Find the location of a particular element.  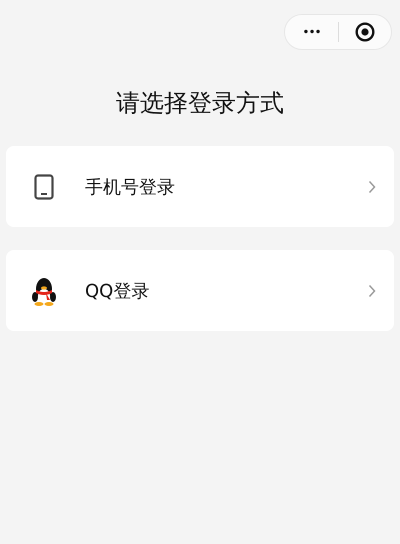

page-title: 请选择登录方式 is located at coordinates (200, 103).